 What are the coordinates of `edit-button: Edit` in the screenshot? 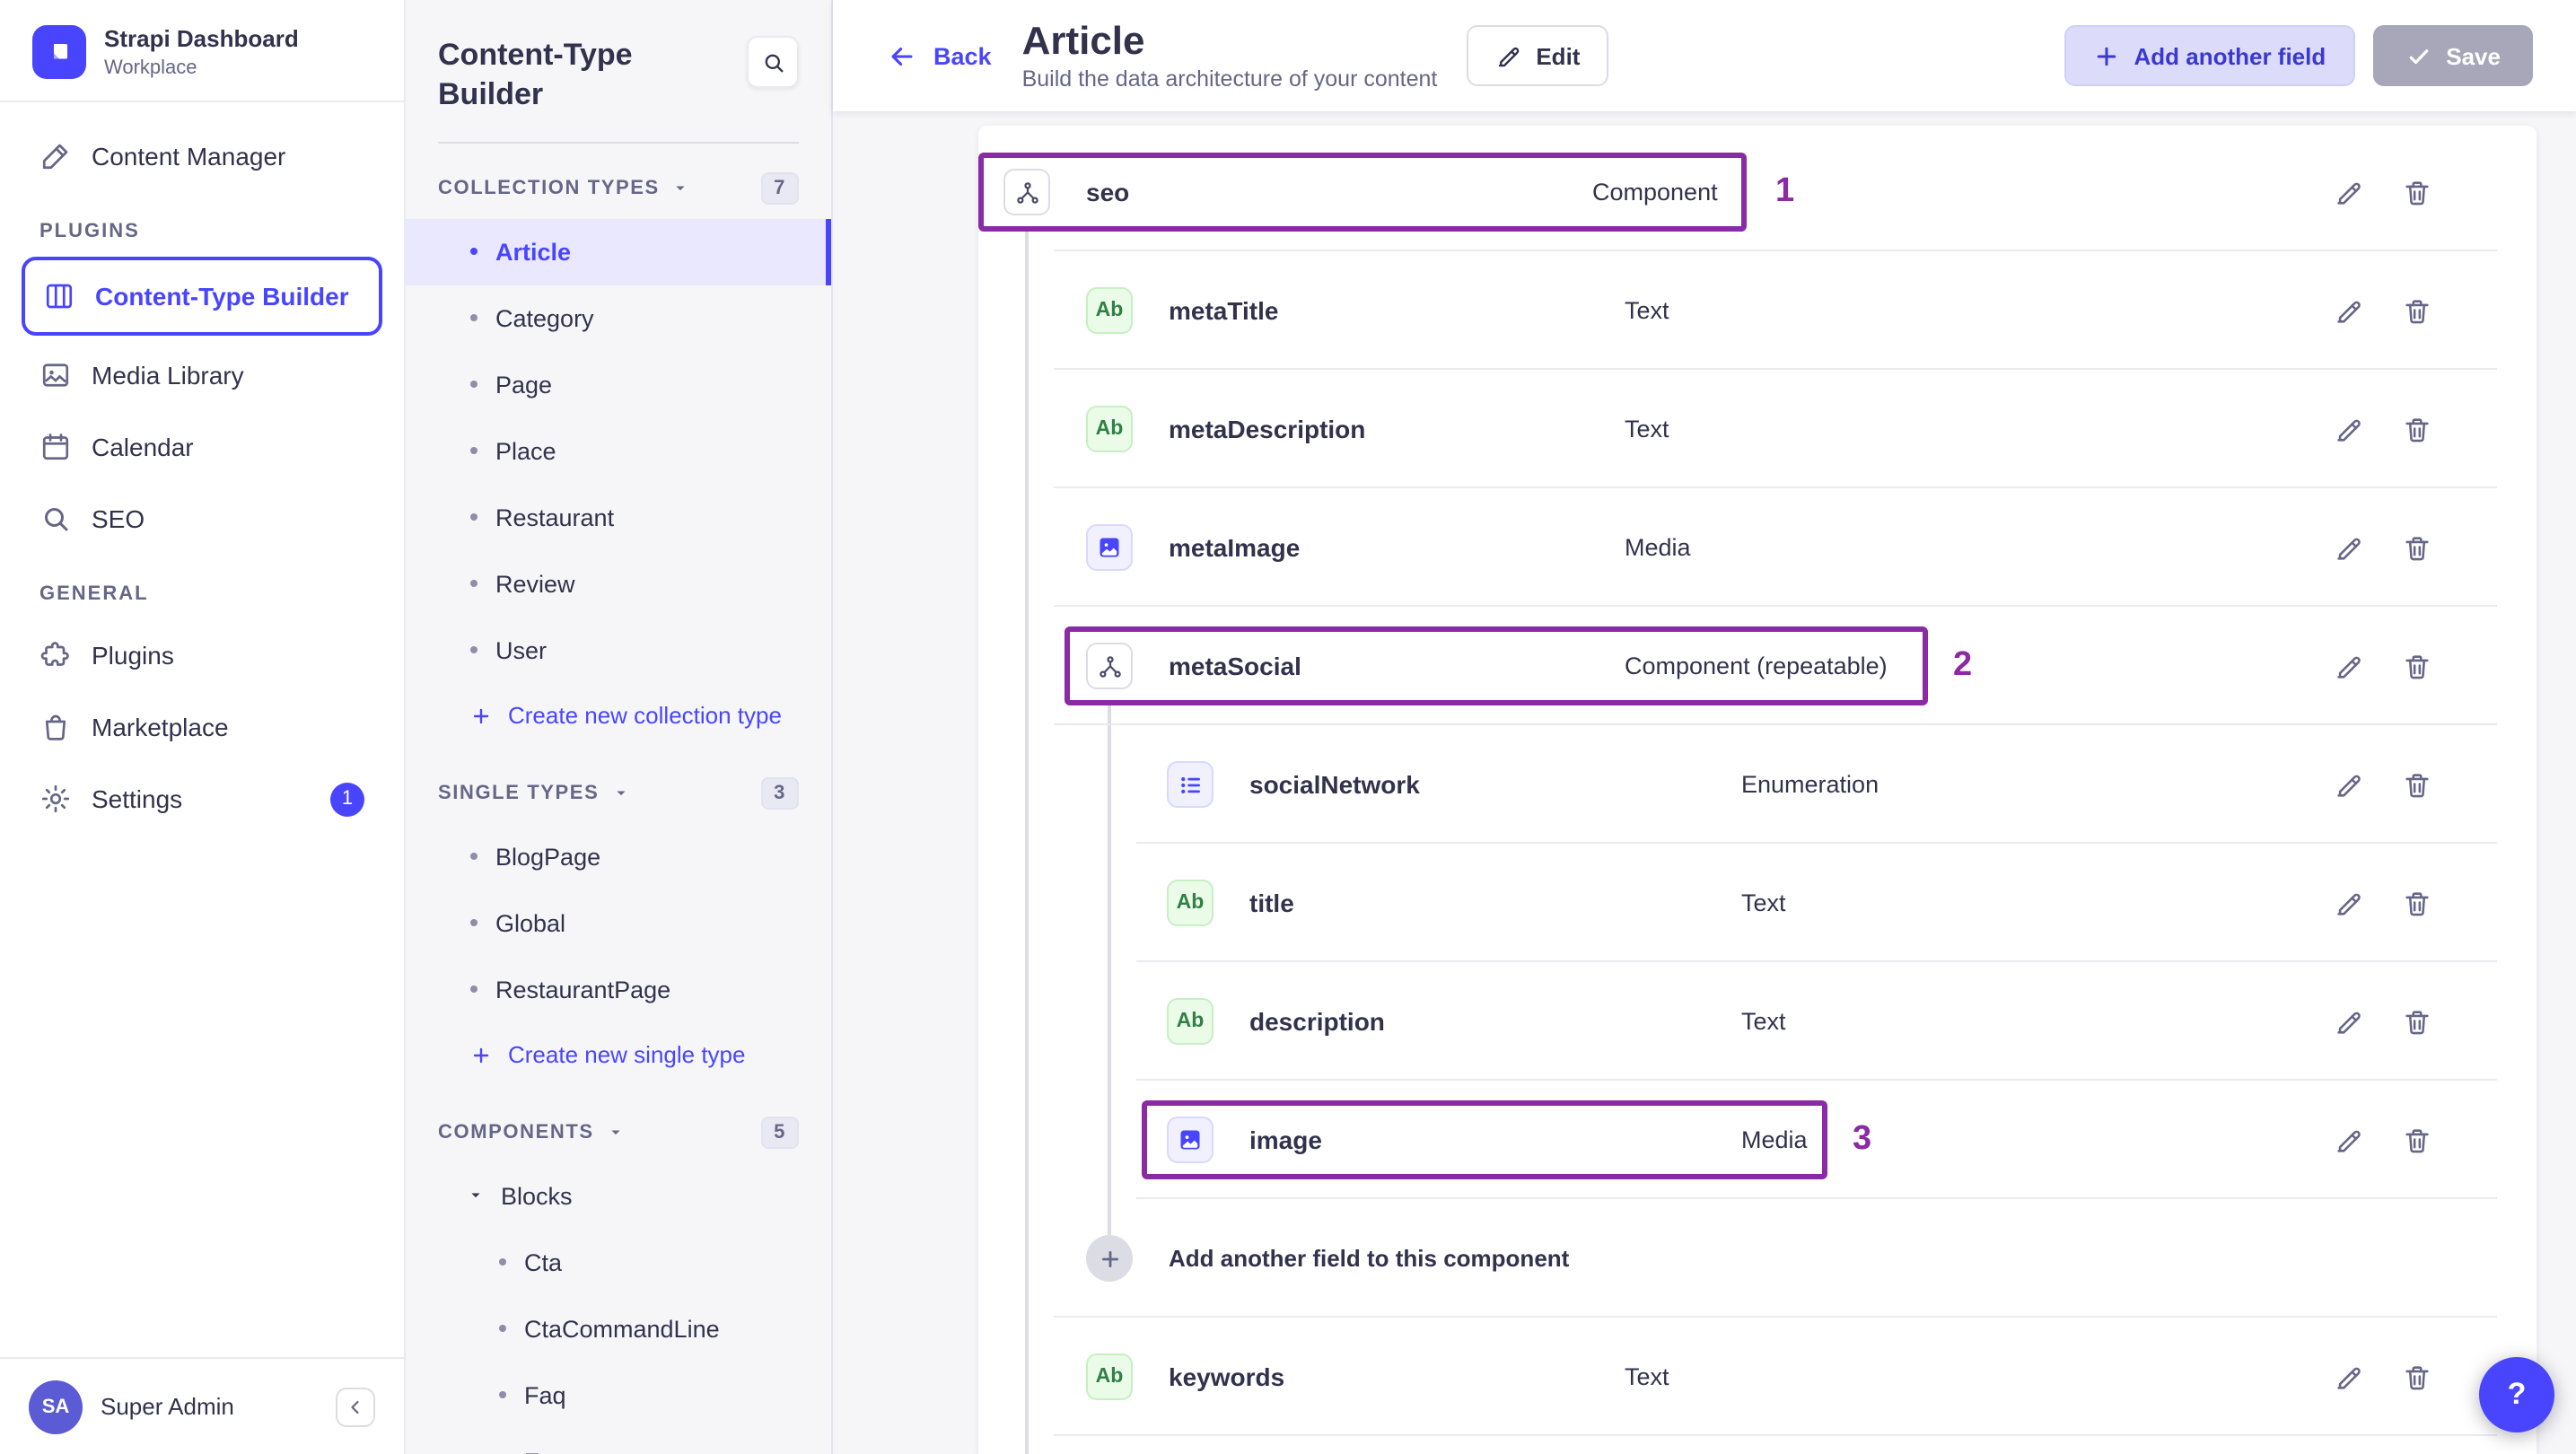 It's located at (1537, 55).